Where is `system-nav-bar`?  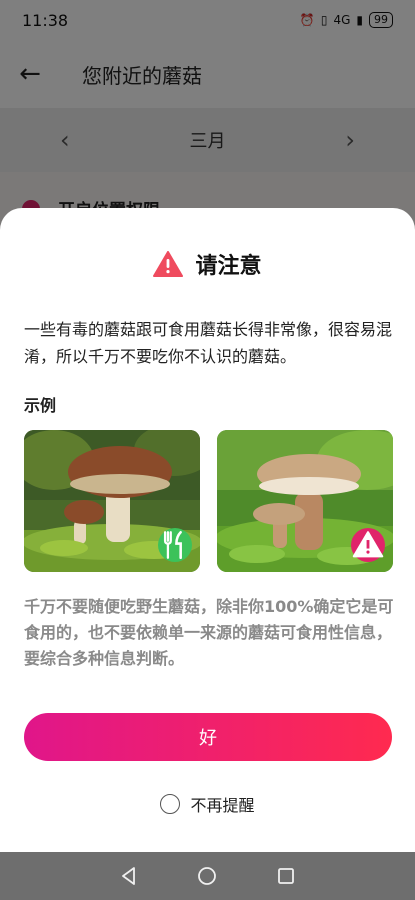 system-nav-bar is located at coordinates (207, 876).